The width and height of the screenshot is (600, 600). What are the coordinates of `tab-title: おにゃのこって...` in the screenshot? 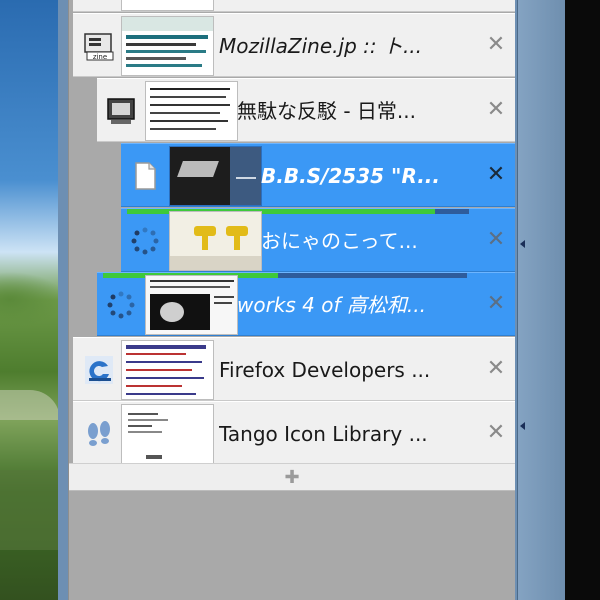 It's located at (339, 241).